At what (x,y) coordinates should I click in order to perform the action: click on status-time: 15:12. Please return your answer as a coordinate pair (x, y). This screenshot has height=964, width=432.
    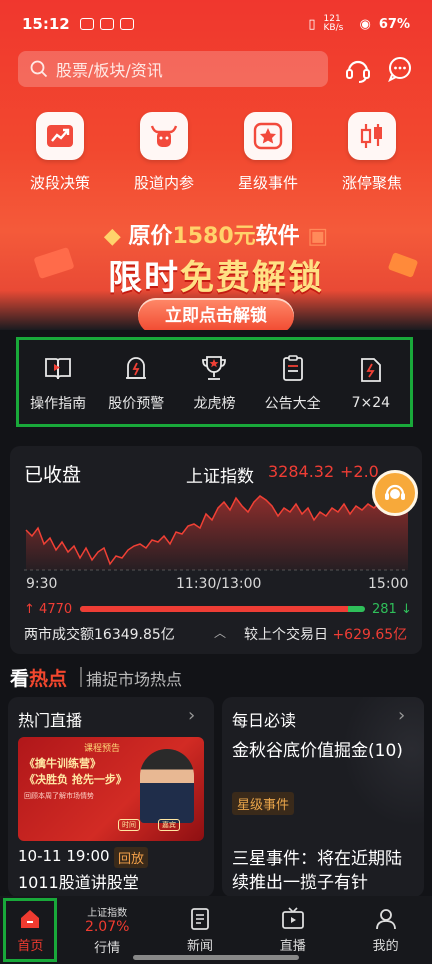
    Looking at the image, I should click on (46, 24).